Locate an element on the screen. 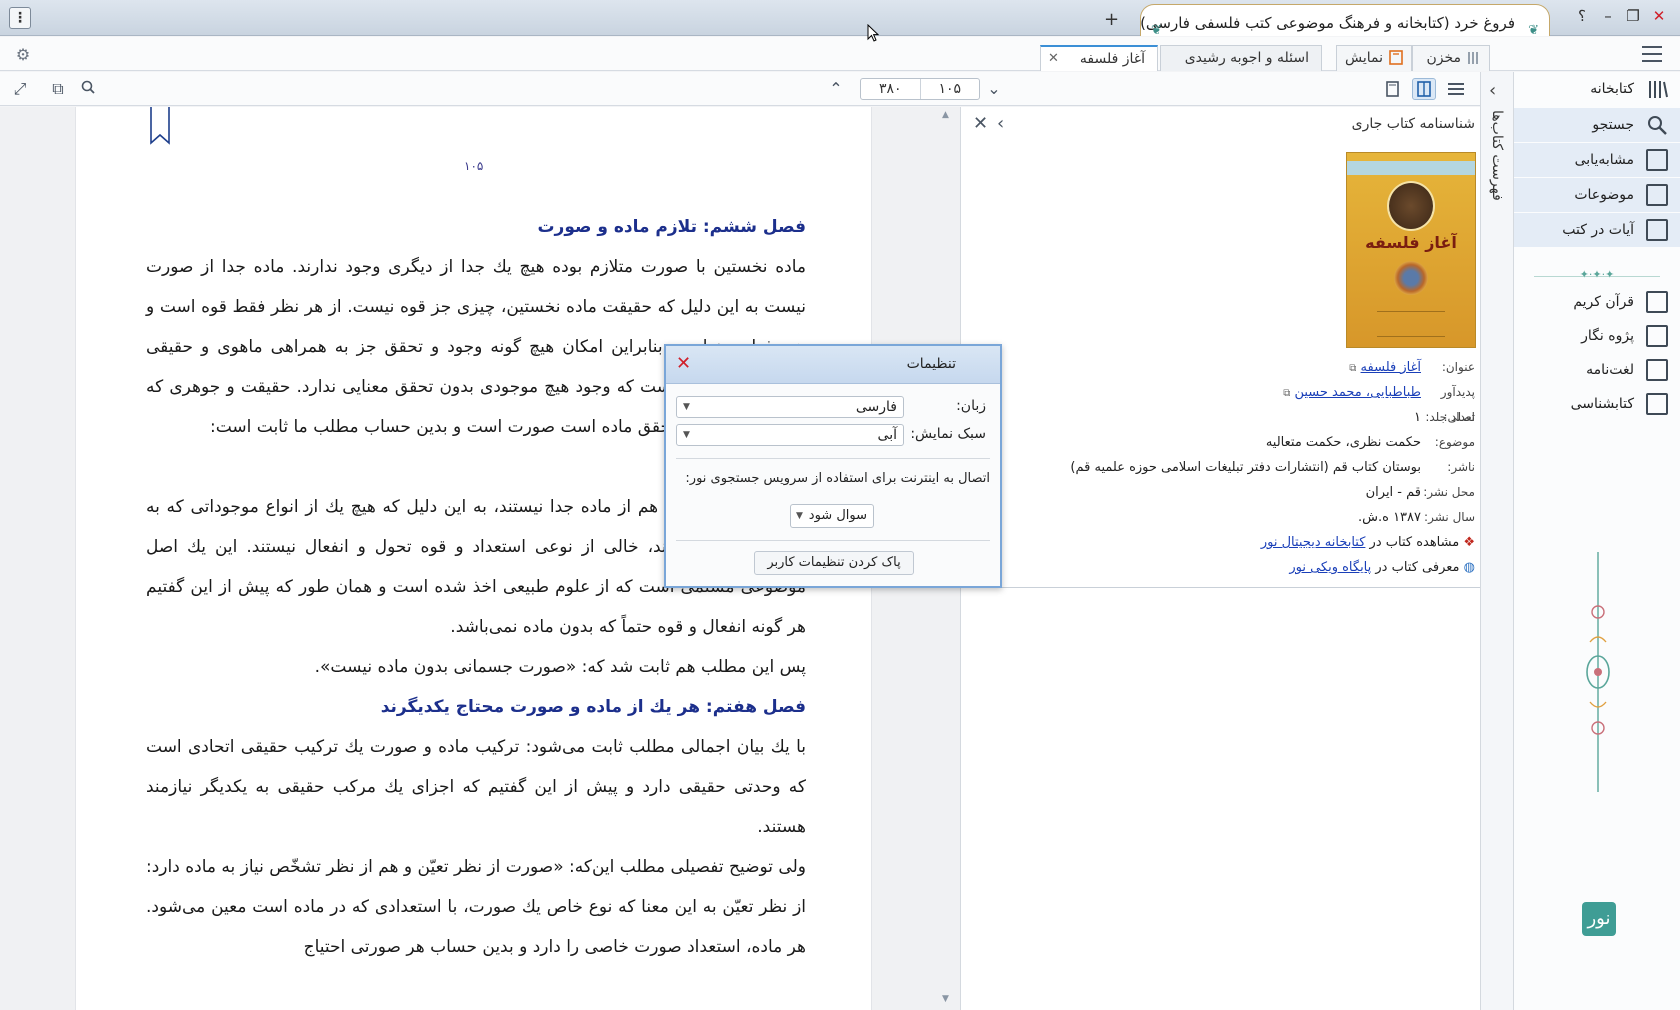  gear-icon: ⚙ is located at coordinates (23, 55).